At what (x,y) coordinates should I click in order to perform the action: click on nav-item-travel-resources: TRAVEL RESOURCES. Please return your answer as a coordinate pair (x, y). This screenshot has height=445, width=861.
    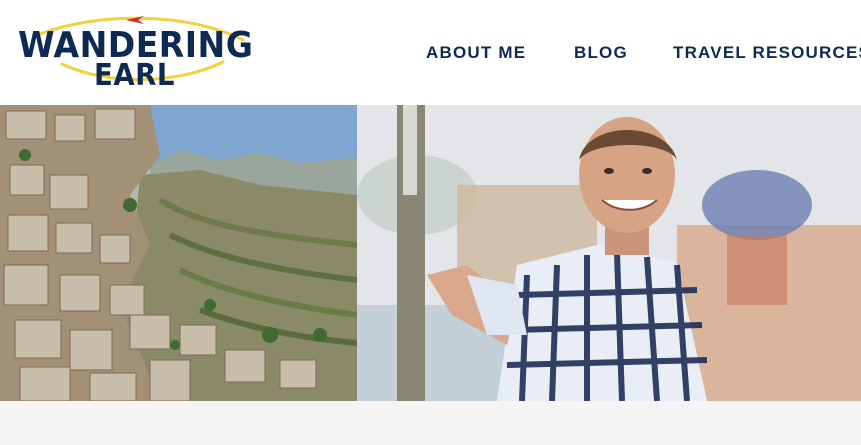
    Looking at the image, I should click on (767, 53).